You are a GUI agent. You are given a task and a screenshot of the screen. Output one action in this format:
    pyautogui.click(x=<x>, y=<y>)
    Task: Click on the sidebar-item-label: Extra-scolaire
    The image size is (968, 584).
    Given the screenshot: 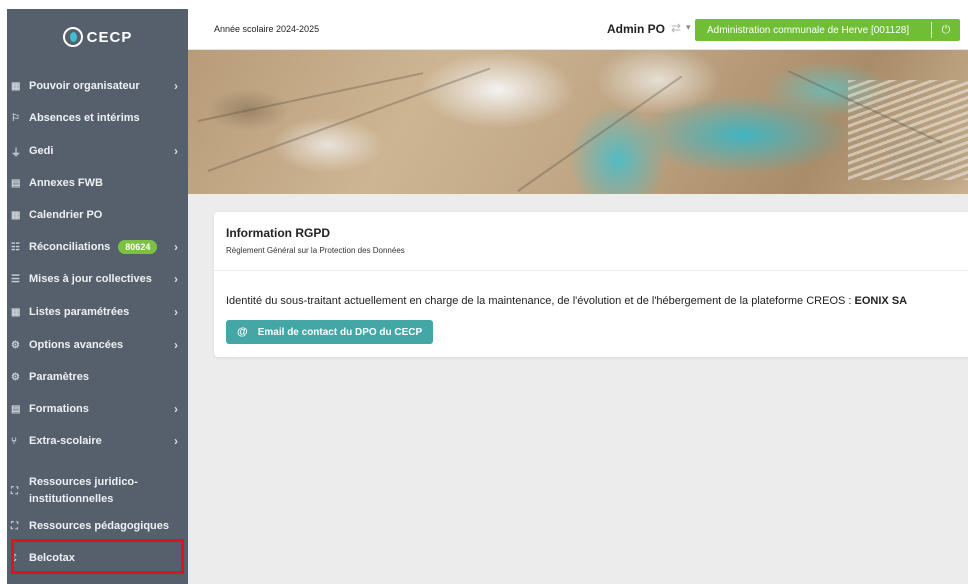 What is the action you would take?
    pyautogui.click(x=65, y=440)
    